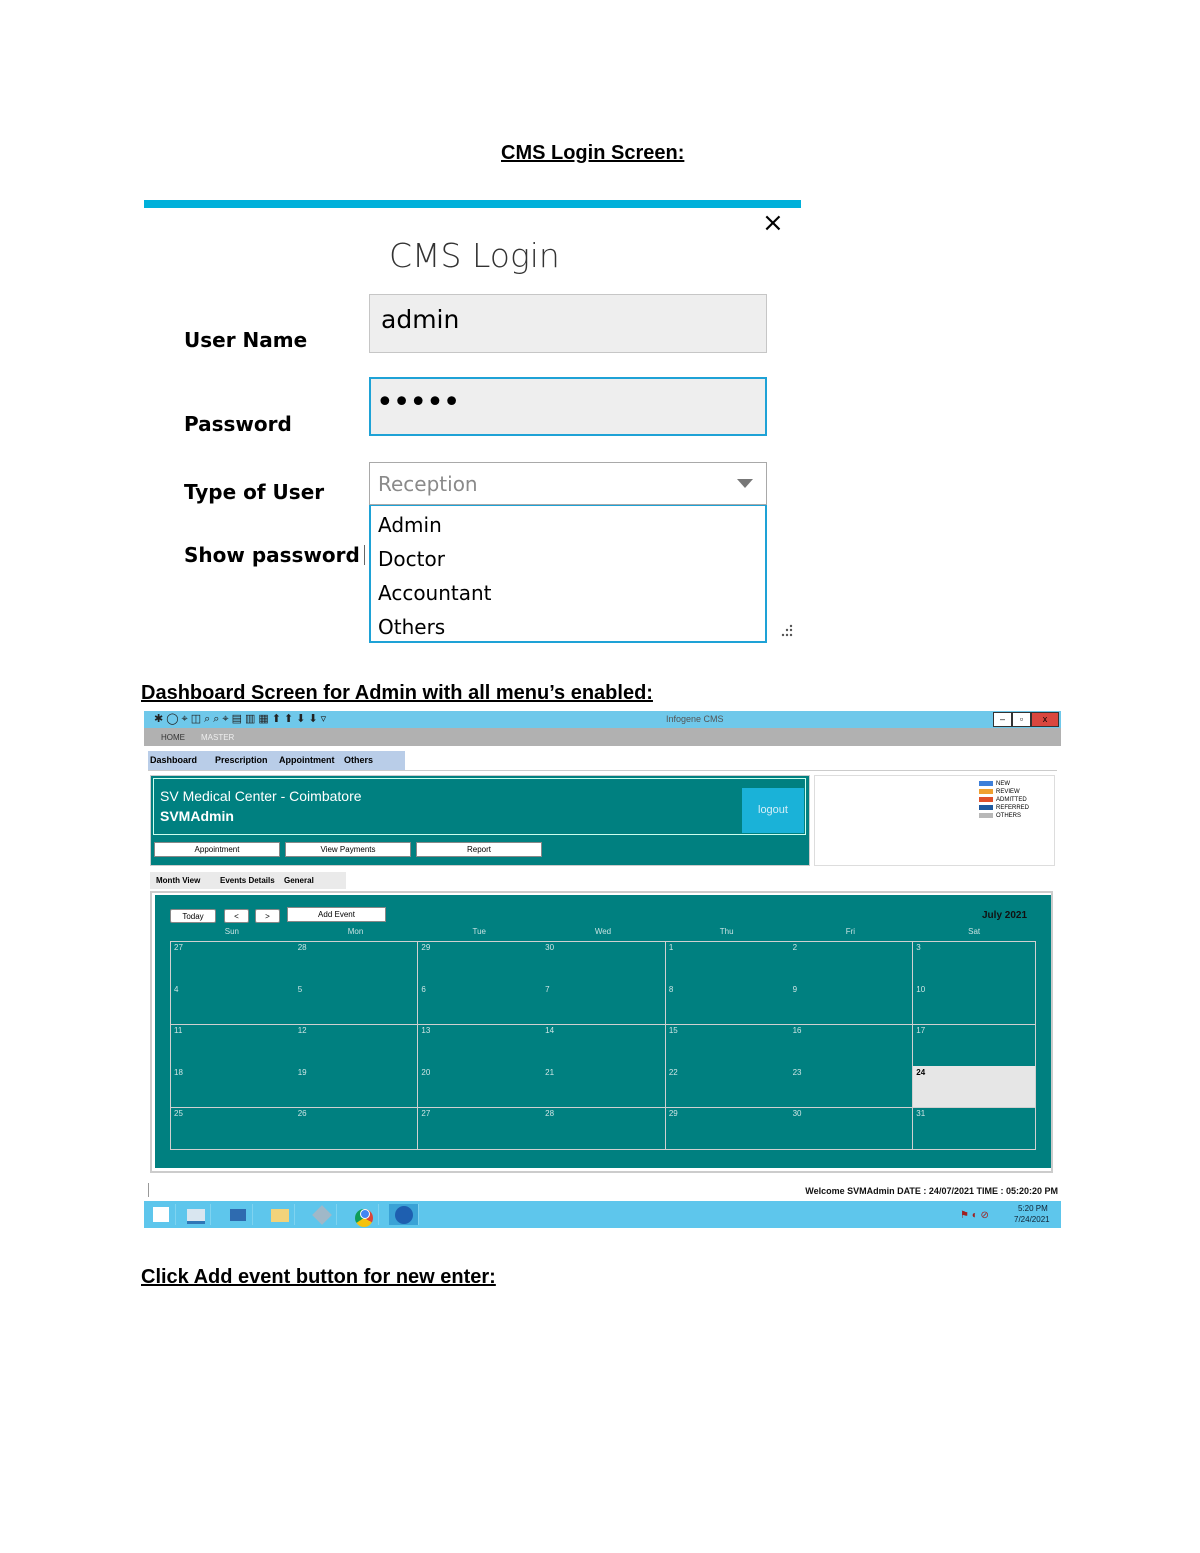 The width and height of the screenshot is (1200, 1553). I want to click on calendar-day-cell: 21, so click(603, 1087).